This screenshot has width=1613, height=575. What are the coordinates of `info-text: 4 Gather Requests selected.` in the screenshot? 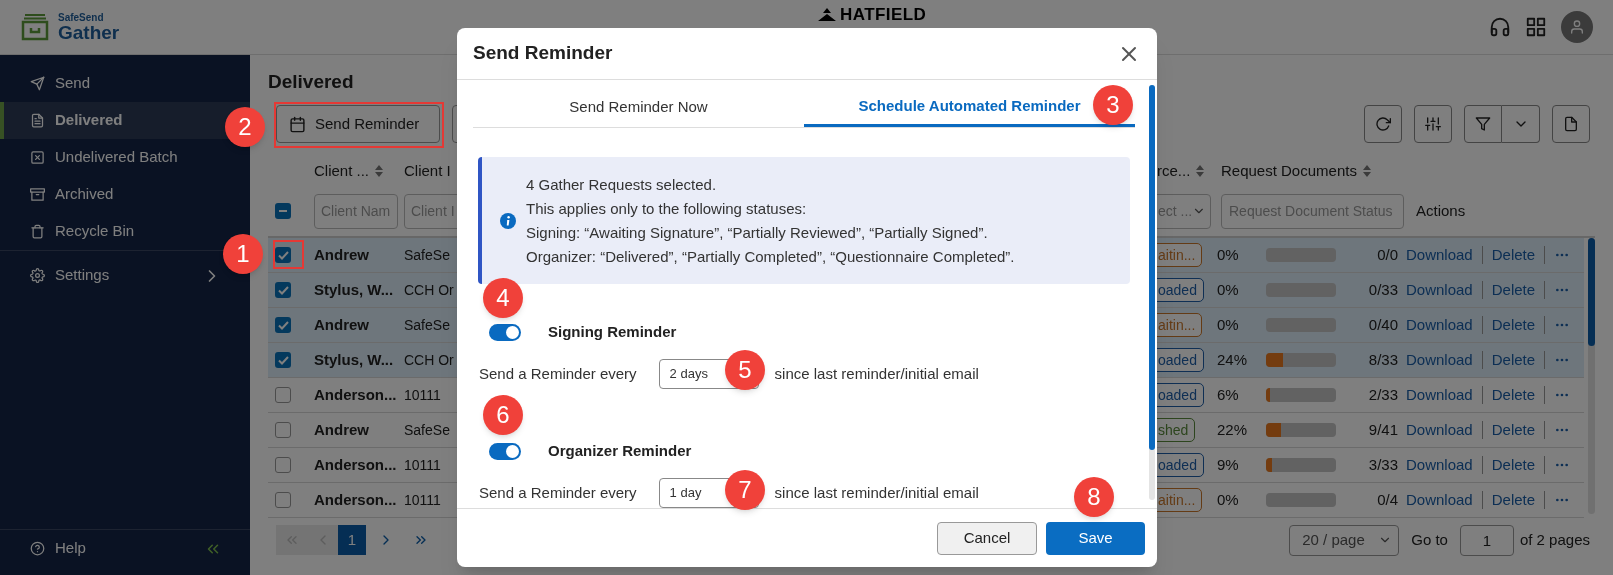 It's located at (622, 184).